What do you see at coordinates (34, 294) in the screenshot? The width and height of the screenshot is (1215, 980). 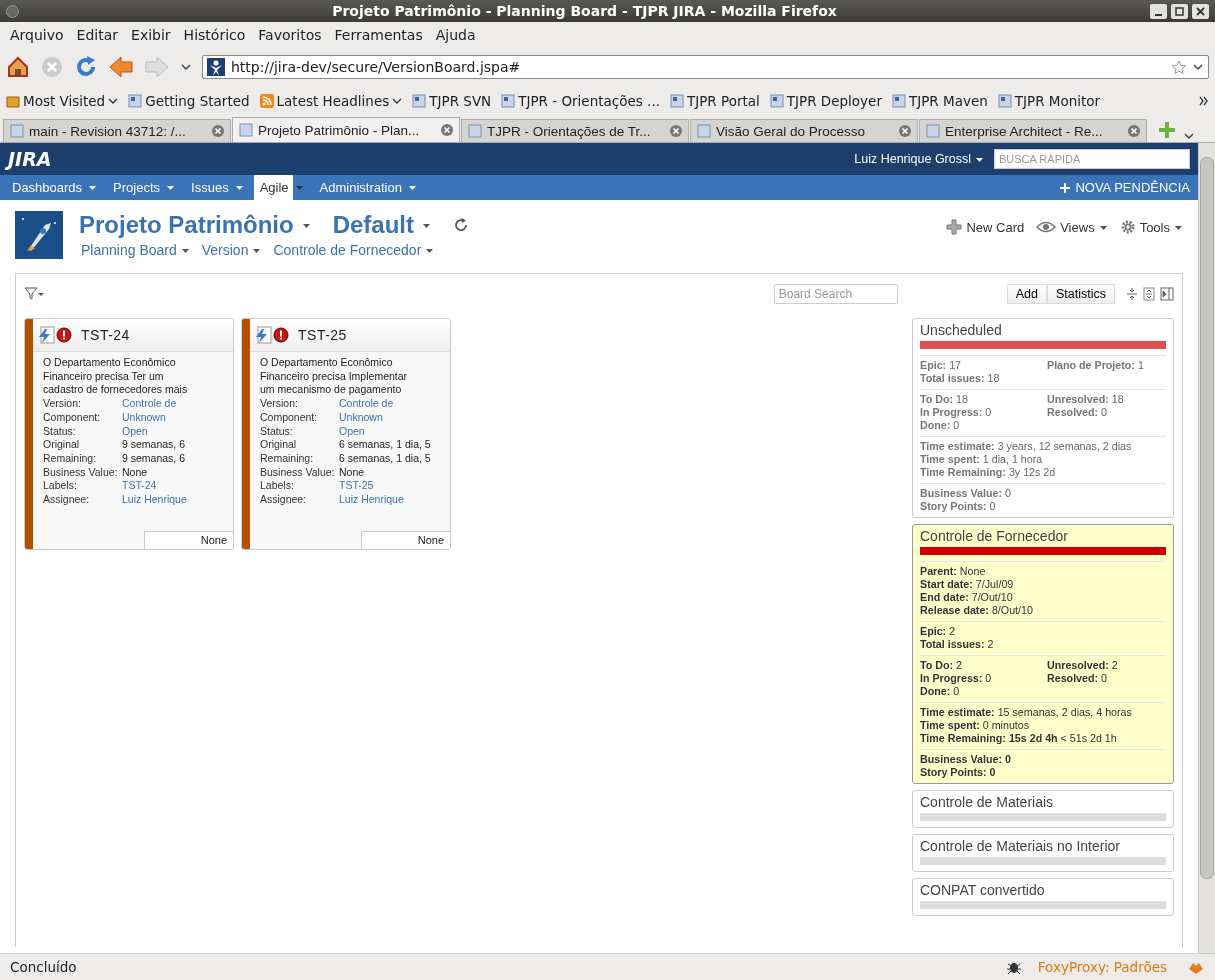 I see `filter-icon` at bounding box center [34, 294].